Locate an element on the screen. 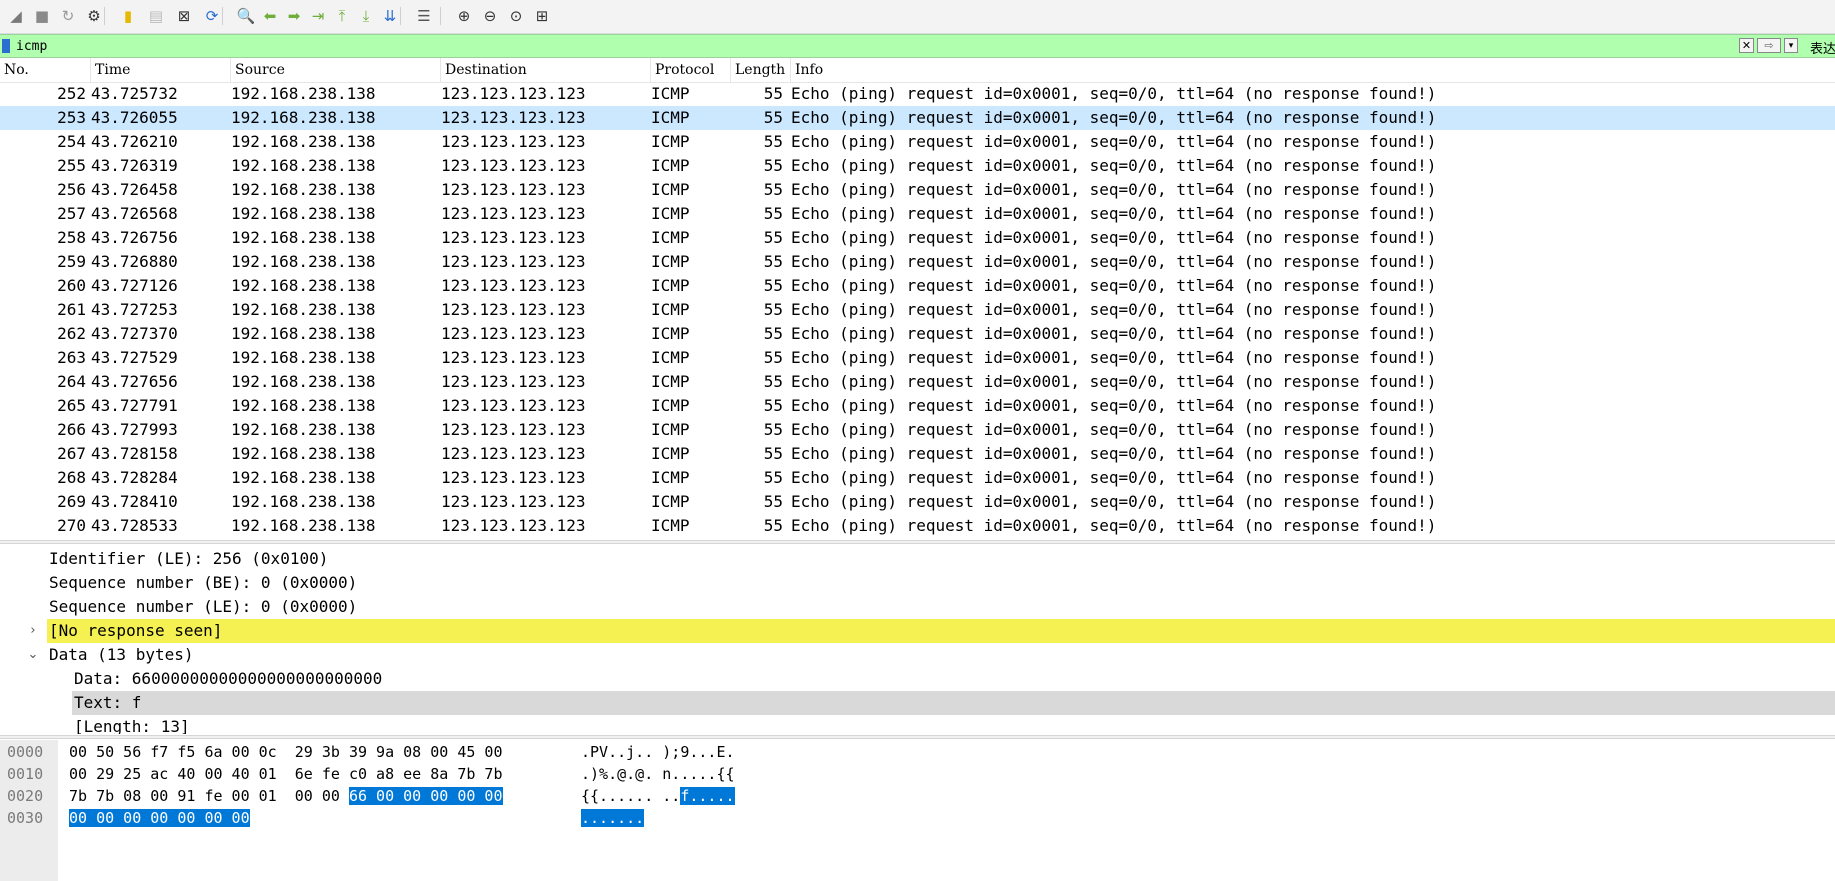 The height and width of the screenshot is (881, 1835). restart-capture-icon: ↻ is located at coordinates (68, 16).